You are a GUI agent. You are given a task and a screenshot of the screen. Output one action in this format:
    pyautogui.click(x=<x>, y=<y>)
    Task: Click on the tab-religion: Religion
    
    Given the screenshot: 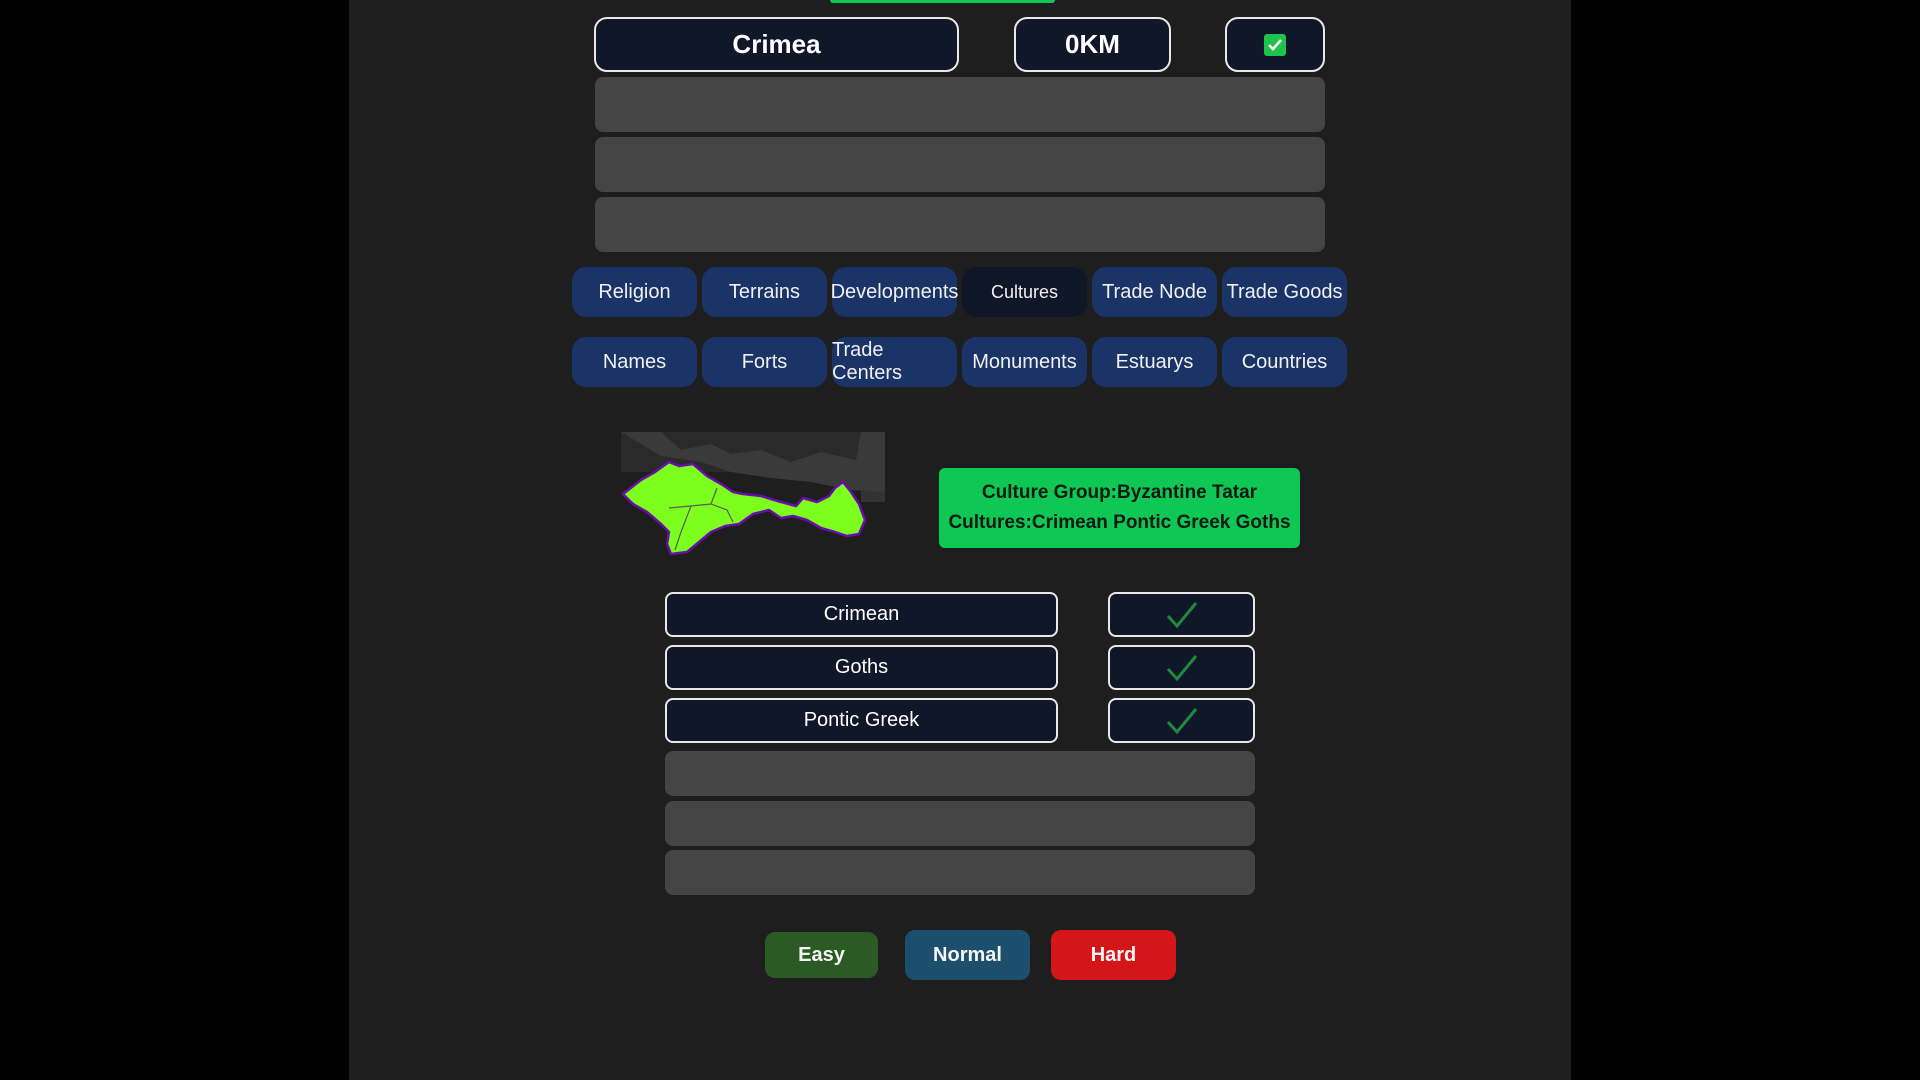 What is the action you would take?
    pyautogui.click(x=634, y=292)
    